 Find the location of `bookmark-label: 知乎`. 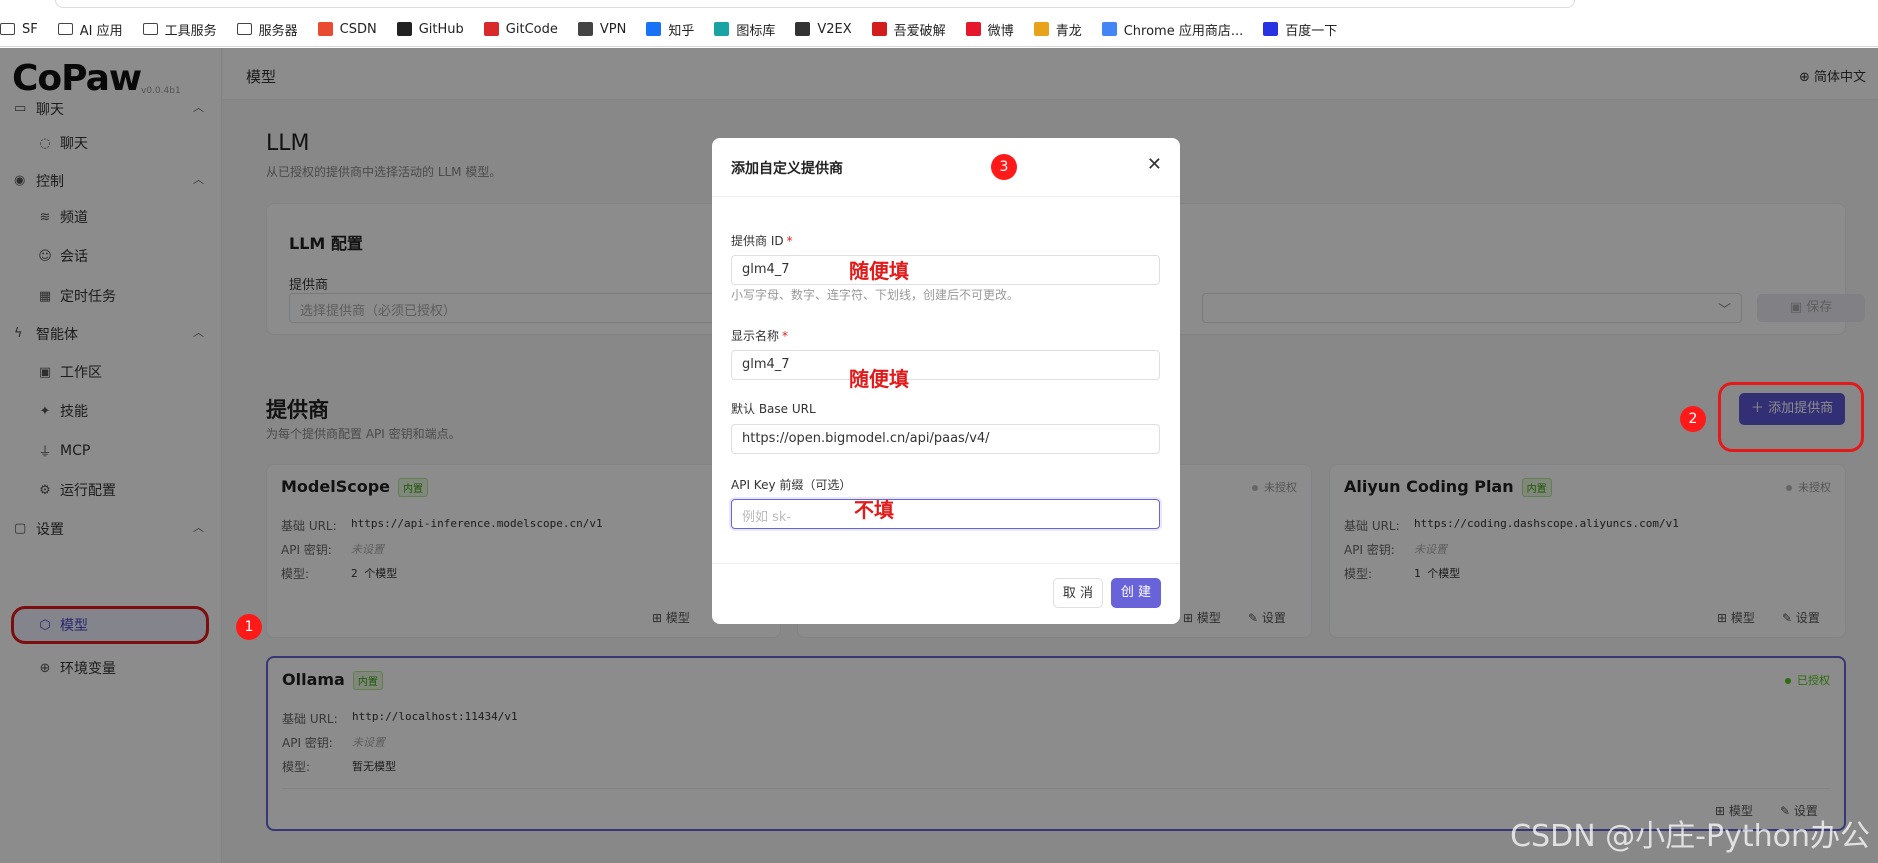

bookmark-label: 知乎 is located at coordinates (681, 31).